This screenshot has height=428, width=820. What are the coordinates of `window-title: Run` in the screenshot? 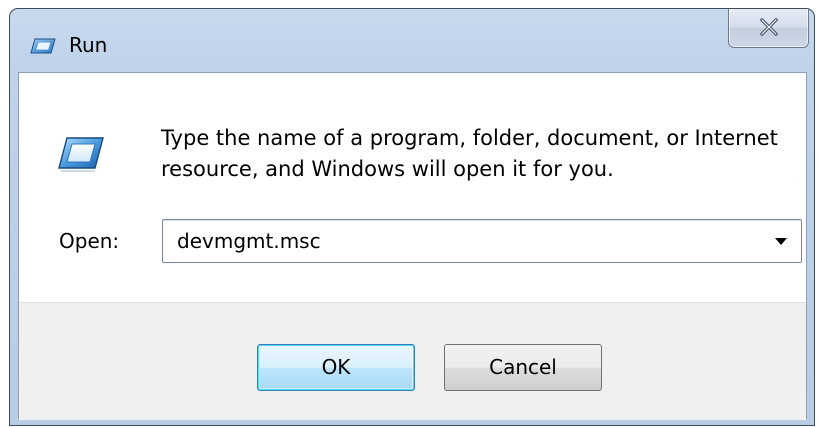 It's located at (88, 45).